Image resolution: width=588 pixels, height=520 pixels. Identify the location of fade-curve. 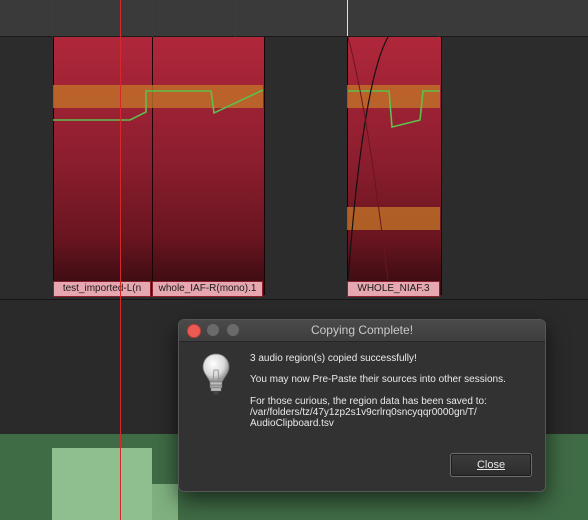
(368, 158).